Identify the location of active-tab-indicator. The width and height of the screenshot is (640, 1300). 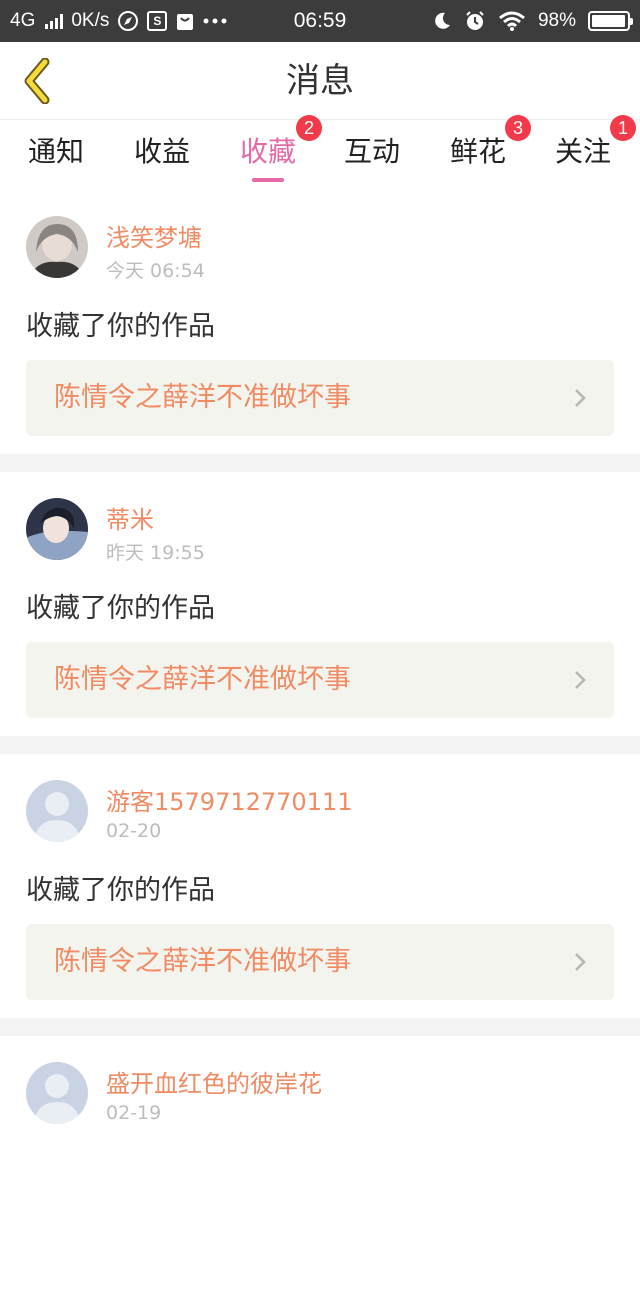
(268, 180).